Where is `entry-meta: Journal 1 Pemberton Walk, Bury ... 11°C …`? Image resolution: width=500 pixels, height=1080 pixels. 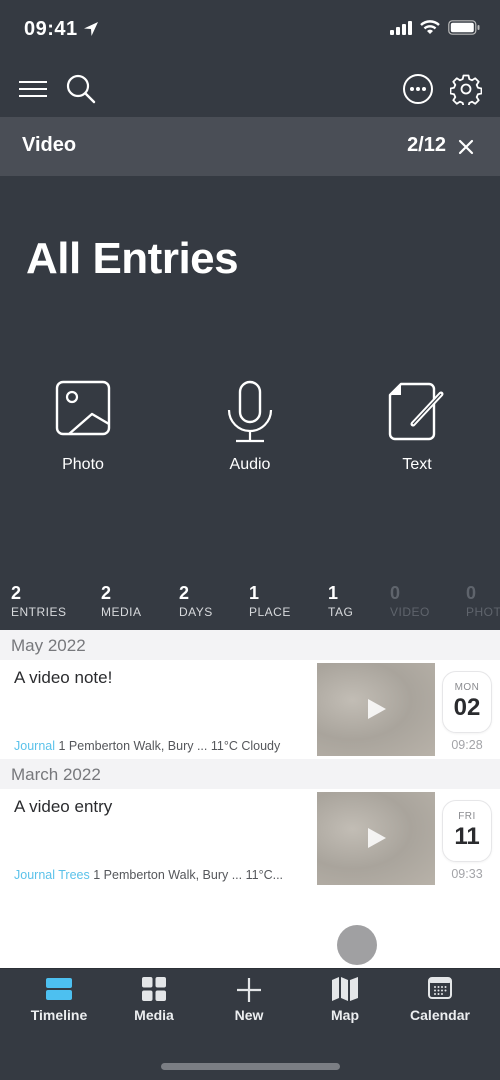
entry-meta: Journal 1 Pemberton Walk, Bury ... 11°C … is located at coordinates (147, 746).